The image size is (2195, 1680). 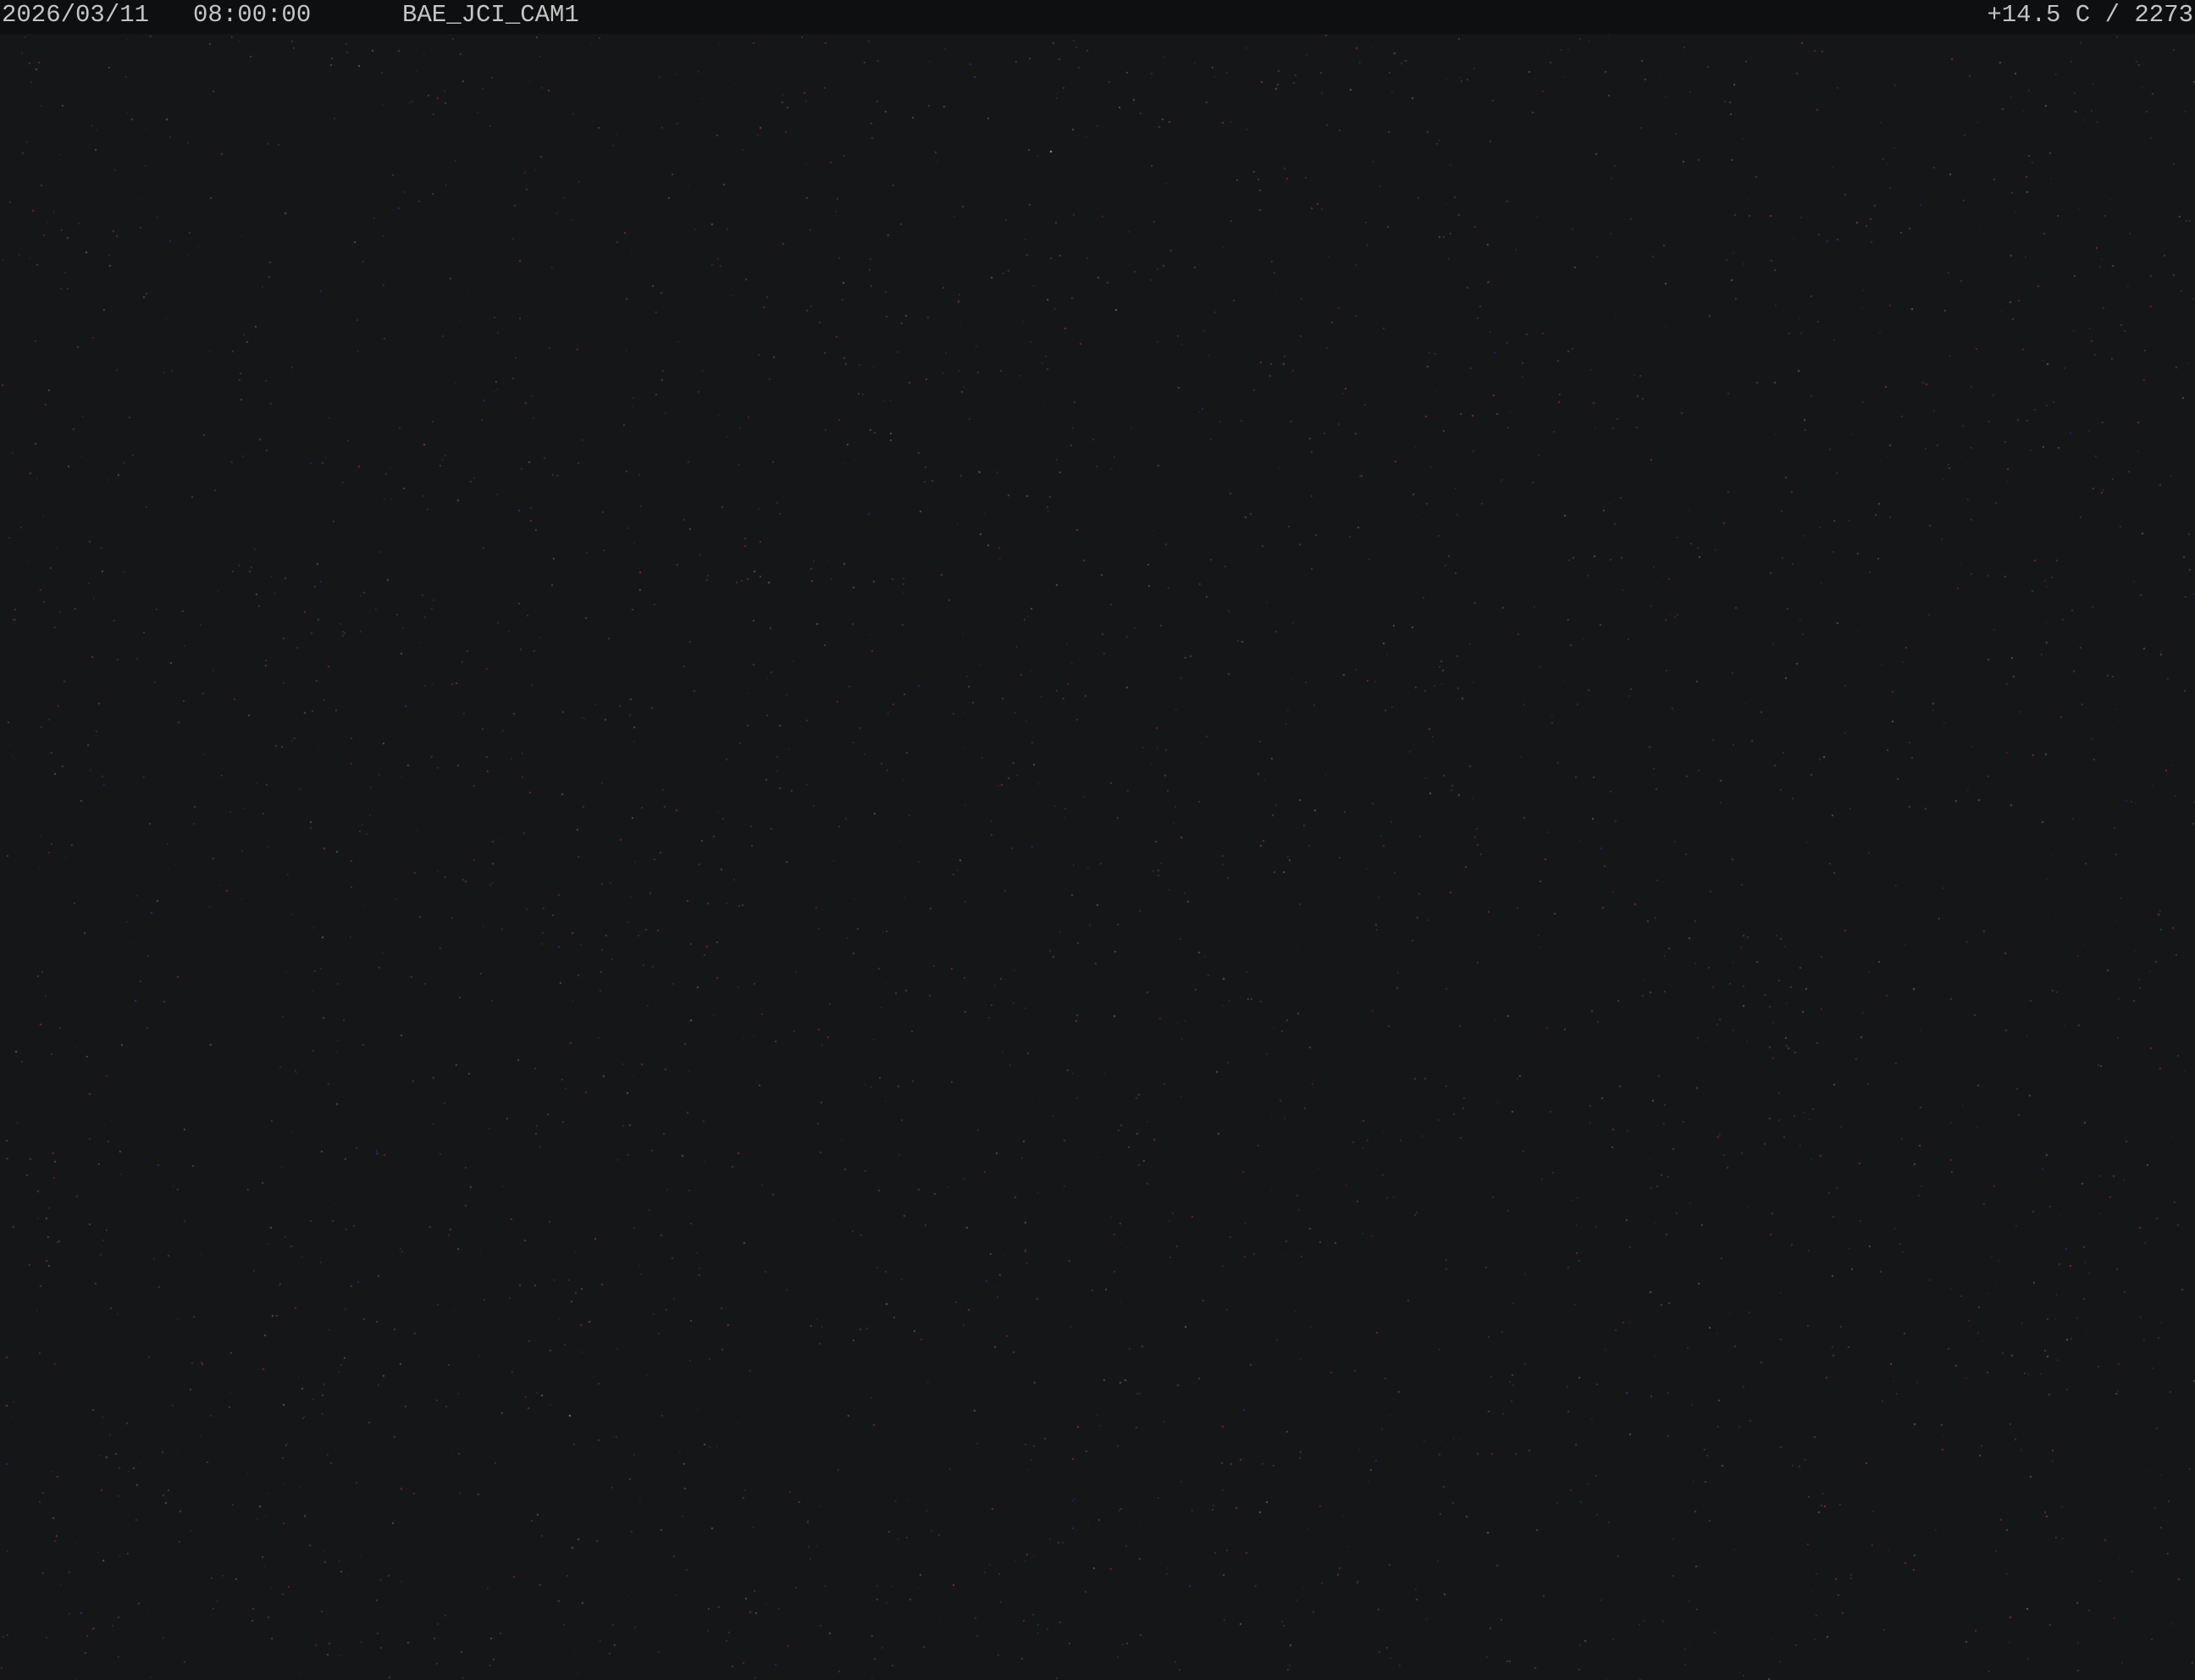 What do you see at coordinates (252, 15) in the screenshot?
I see `overlay-time: 08:00:00` at bounding box center [252, 15].